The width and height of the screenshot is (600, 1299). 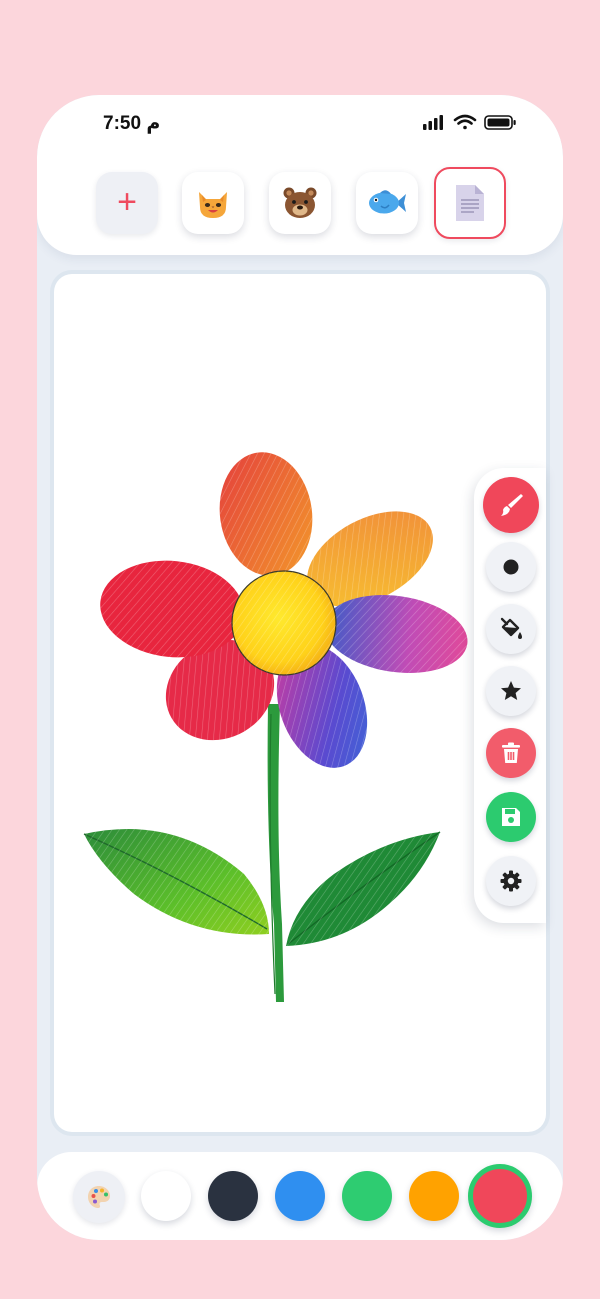 I want to click on settings-button, so click(x=511, y=881).